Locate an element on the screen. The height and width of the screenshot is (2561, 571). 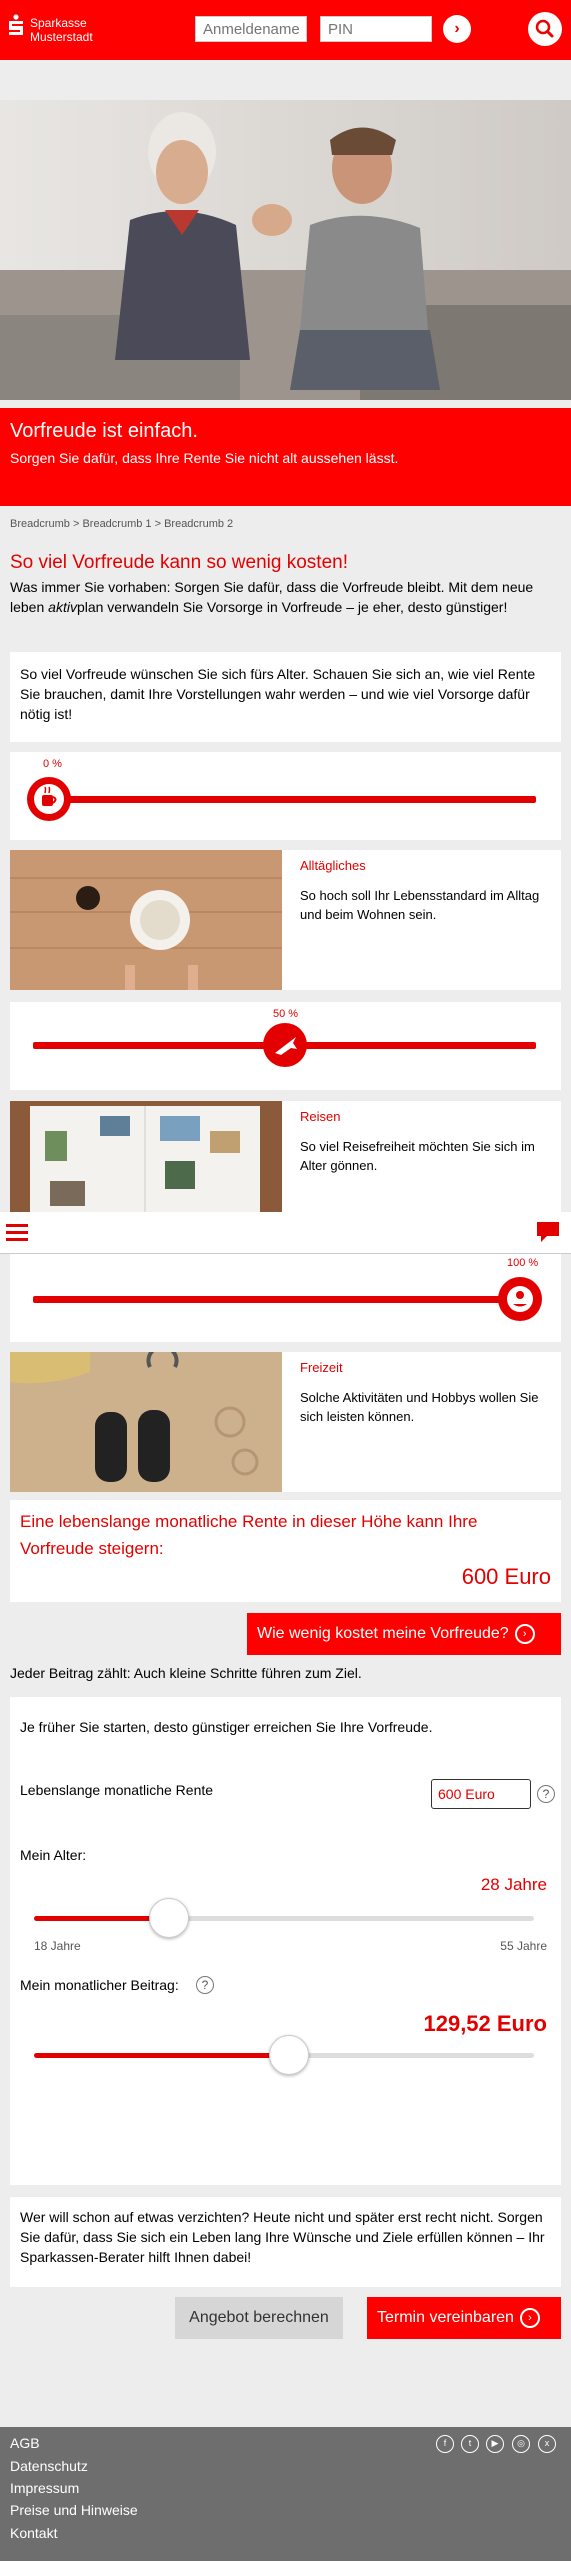
youtube-icon: ▶ is located at coordinates (495, 2444).